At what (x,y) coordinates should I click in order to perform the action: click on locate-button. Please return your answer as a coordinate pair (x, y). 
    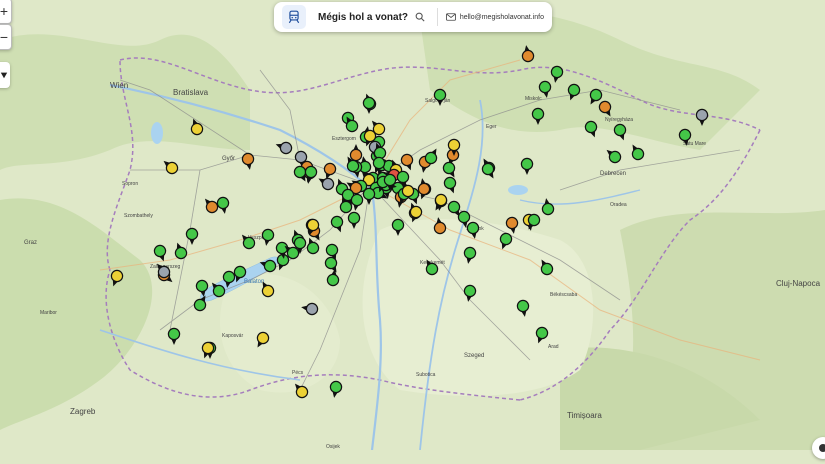
    Looking at the image, I should click on (5, 75).